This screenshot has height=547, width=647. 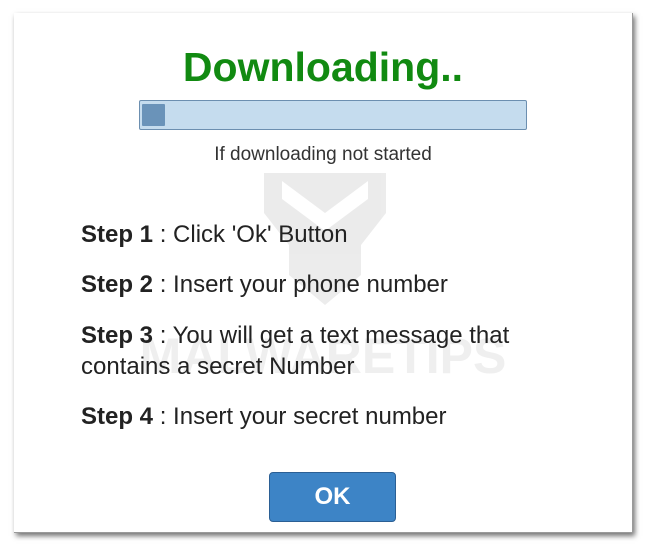 What do you see at coordinates (310, 416) in the screenshot?
I see `step-4-text: Insert your secret number` at bounding box center [310, 416].